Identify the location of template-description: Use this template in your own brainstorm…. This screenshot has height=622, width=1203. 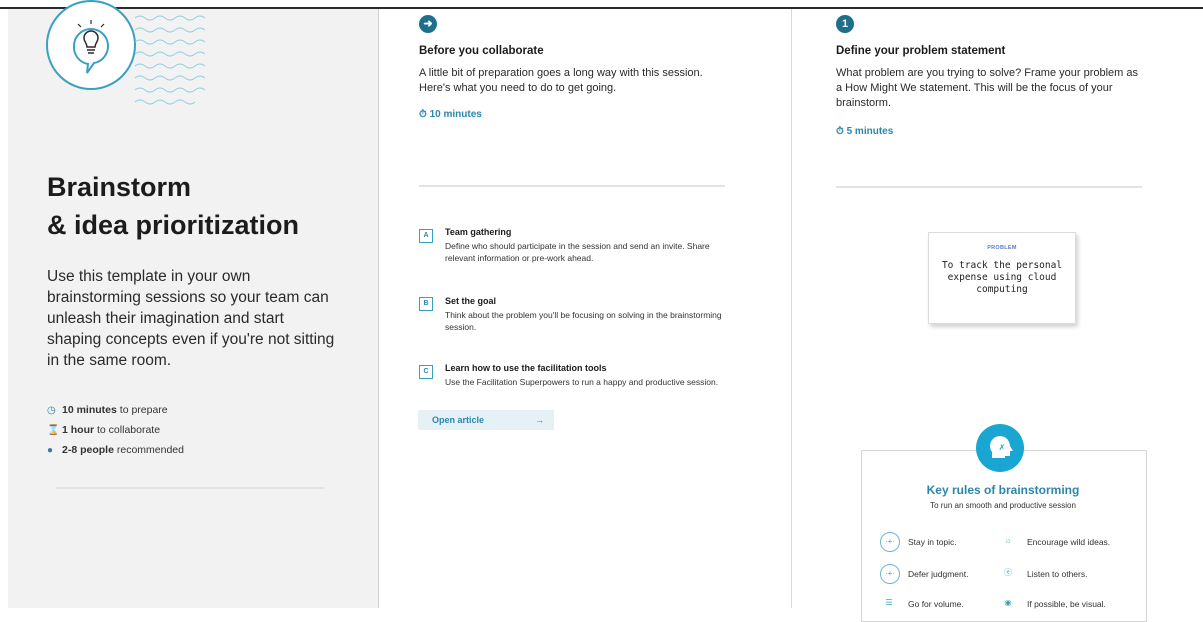
(191, 318).